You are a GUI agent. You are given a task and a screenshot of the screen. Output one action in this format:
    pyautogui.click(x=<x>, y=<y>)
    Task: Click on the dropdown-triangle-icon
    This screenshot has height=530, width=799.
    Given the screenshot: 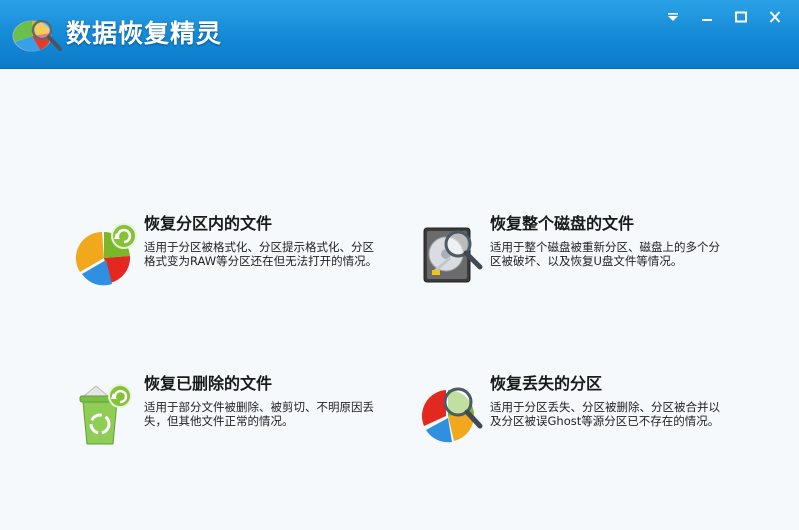 What is the action you would take?
    pyautogui.click(x=673, y=17)
    